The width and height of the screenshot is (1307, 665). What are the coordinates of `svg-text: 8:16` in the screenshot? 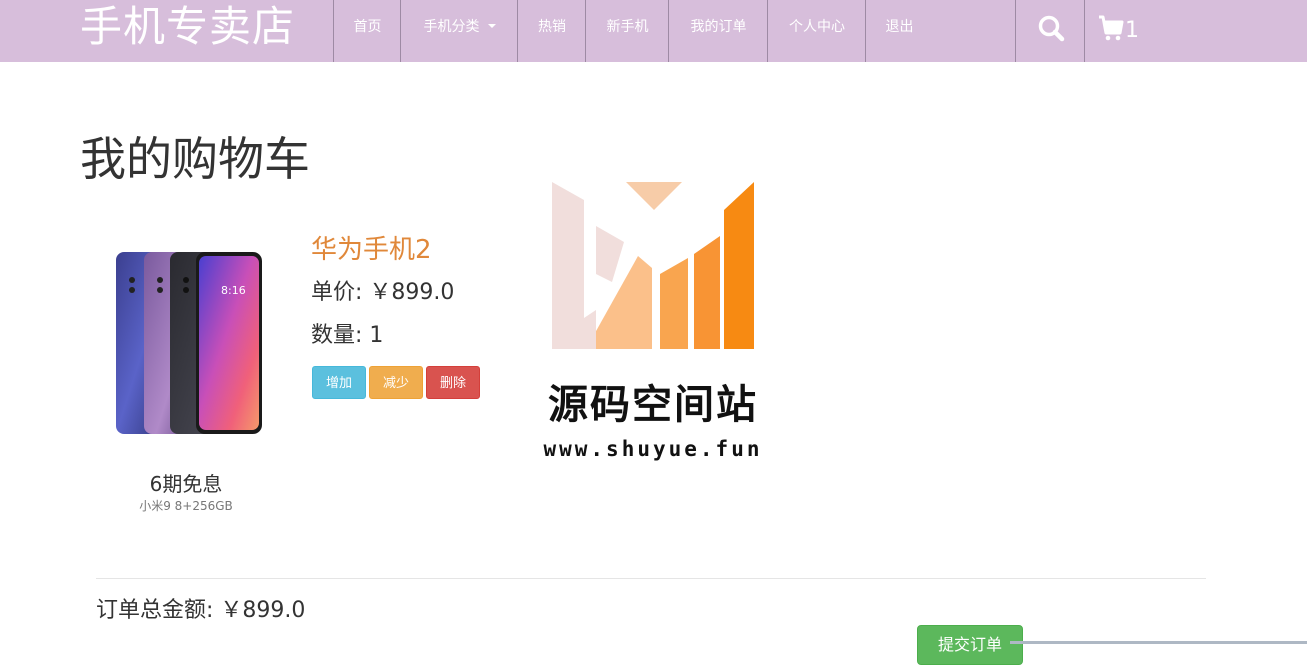 It's located at (233, 290).